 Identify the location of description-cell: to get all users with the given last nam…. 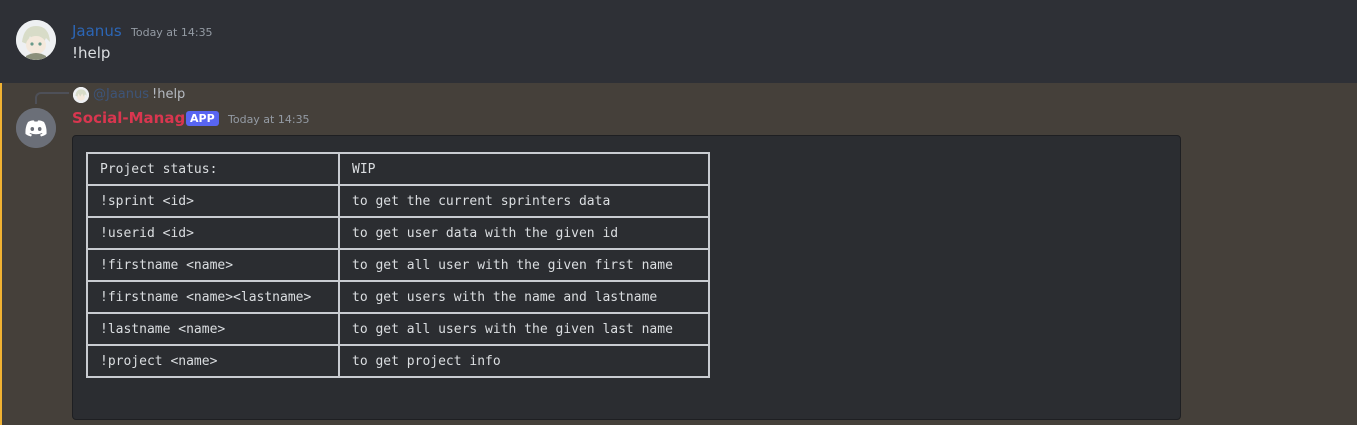
(524, 329).